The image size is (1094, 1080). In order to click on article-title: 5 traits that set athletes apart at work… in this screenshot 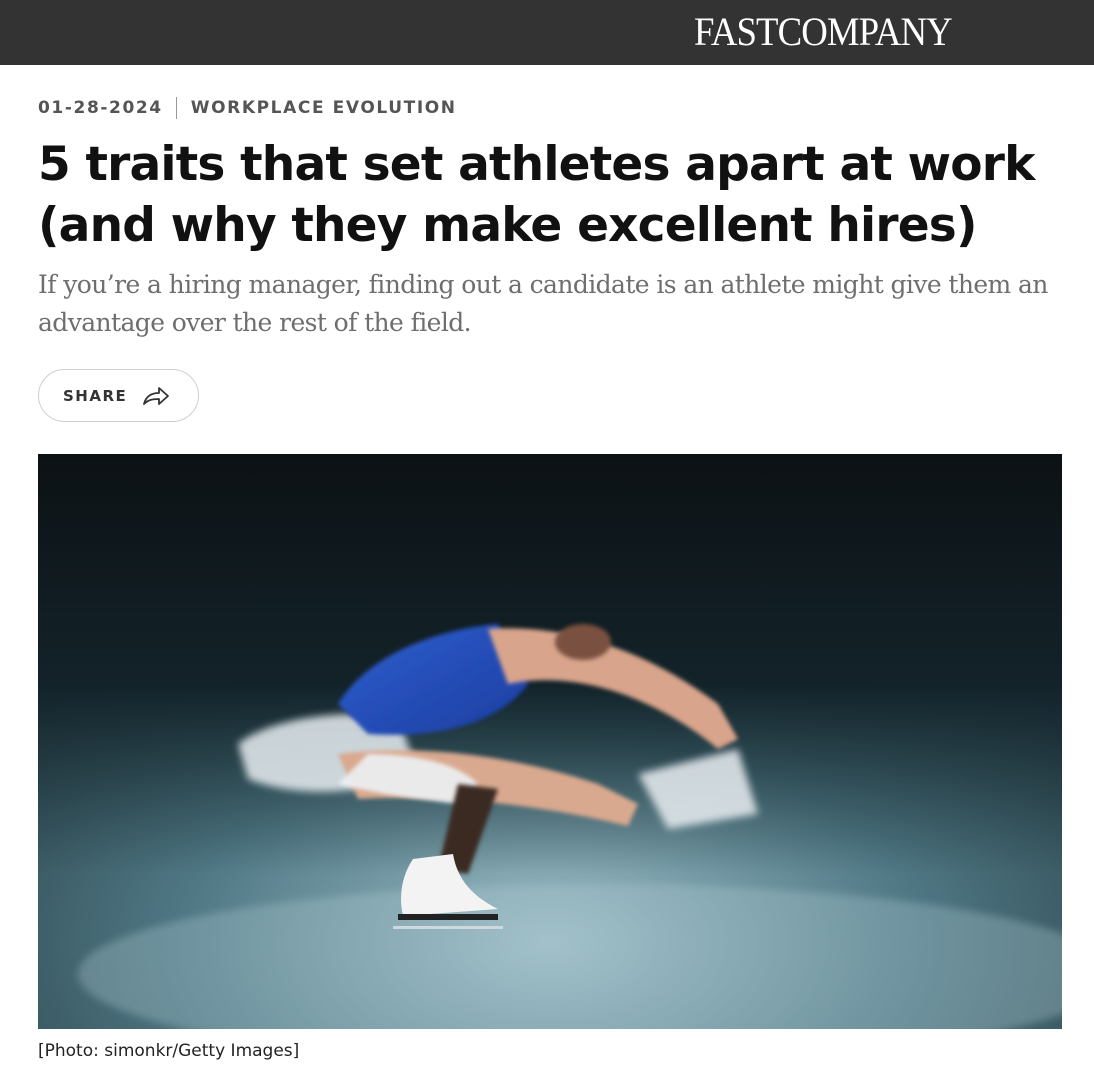, I will do `click(536, 195)`.